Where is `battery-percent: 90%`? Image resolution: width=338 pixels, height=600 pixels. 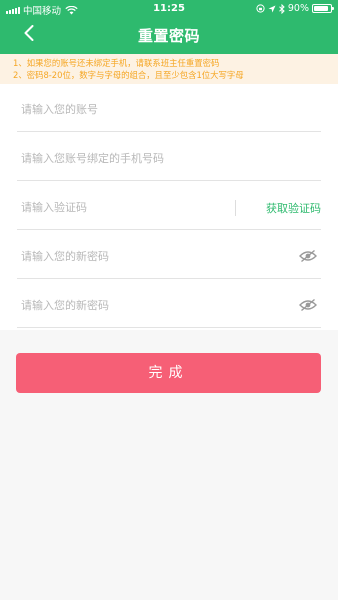
battery-percent: 90% is located at coordinates (298, 8).